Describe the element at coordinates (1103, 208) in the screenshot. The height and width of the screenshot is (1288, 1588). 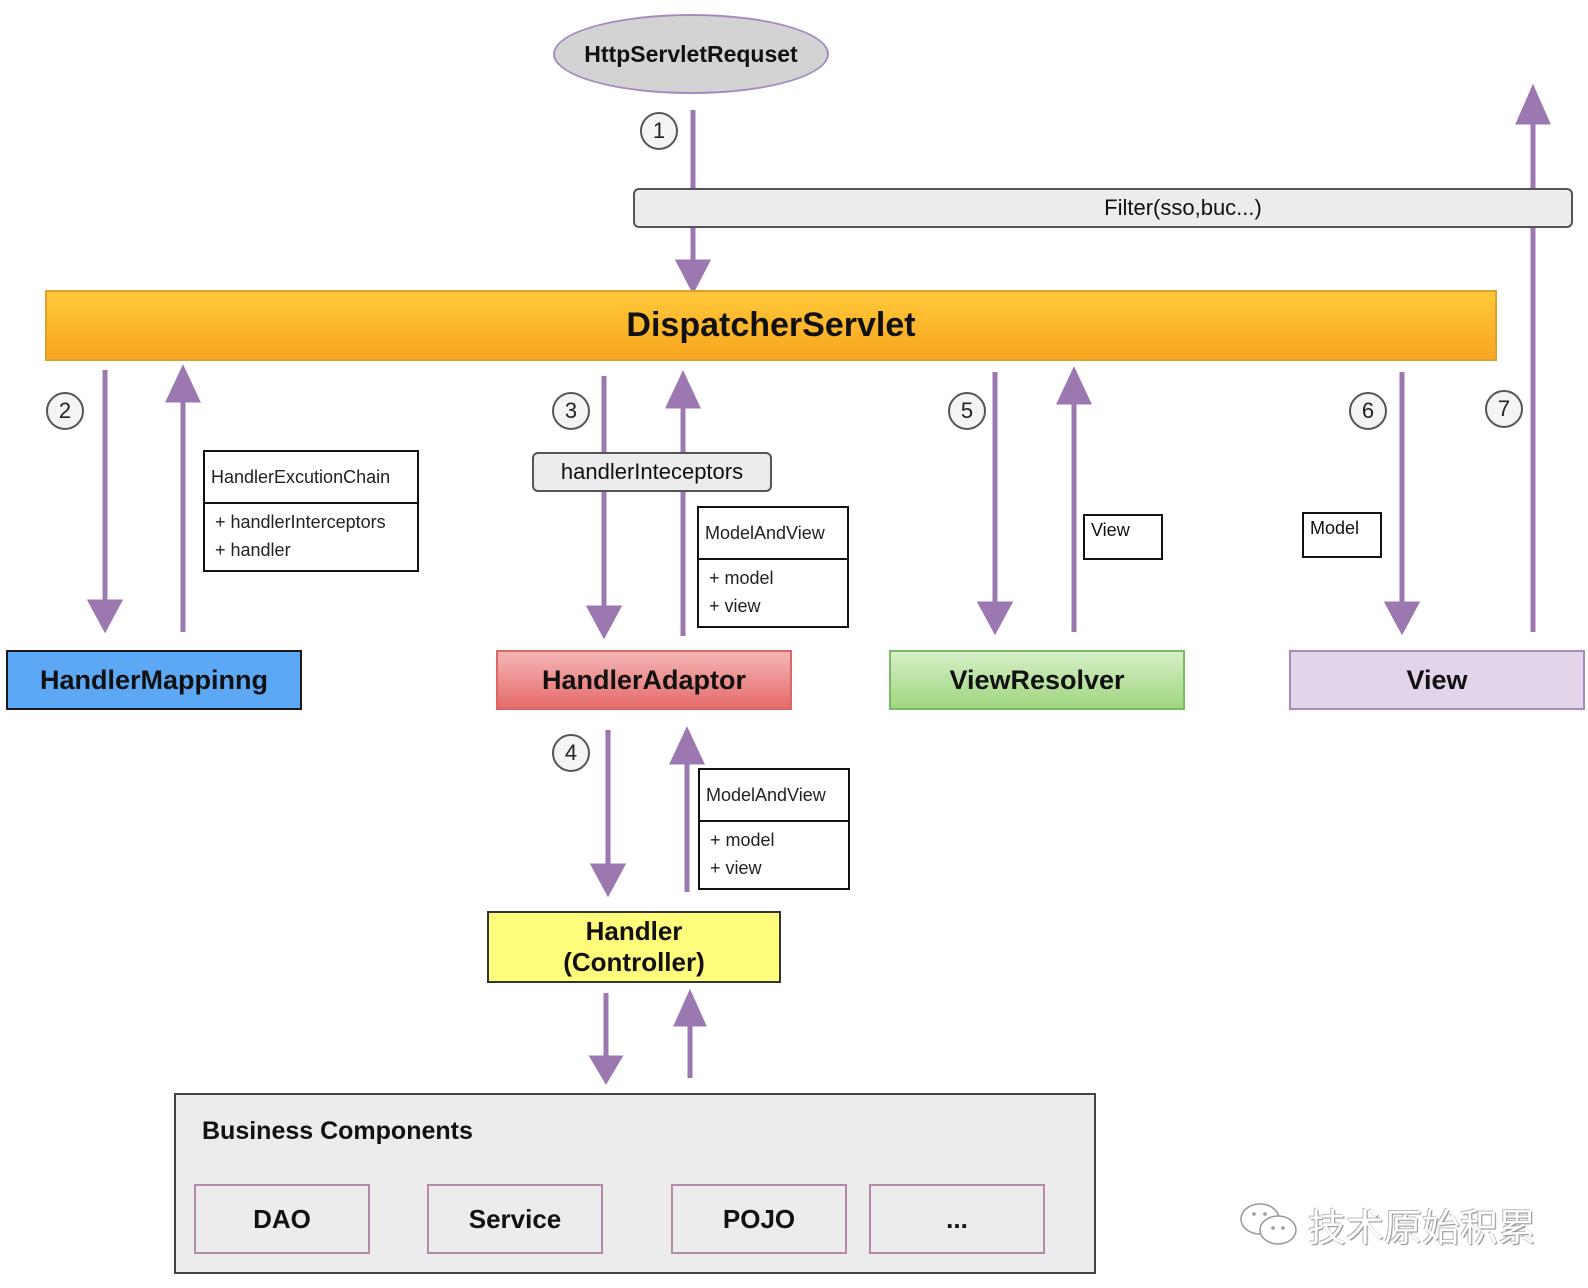
I see `filter-bar: Filter(sso,buc...)` at that location.